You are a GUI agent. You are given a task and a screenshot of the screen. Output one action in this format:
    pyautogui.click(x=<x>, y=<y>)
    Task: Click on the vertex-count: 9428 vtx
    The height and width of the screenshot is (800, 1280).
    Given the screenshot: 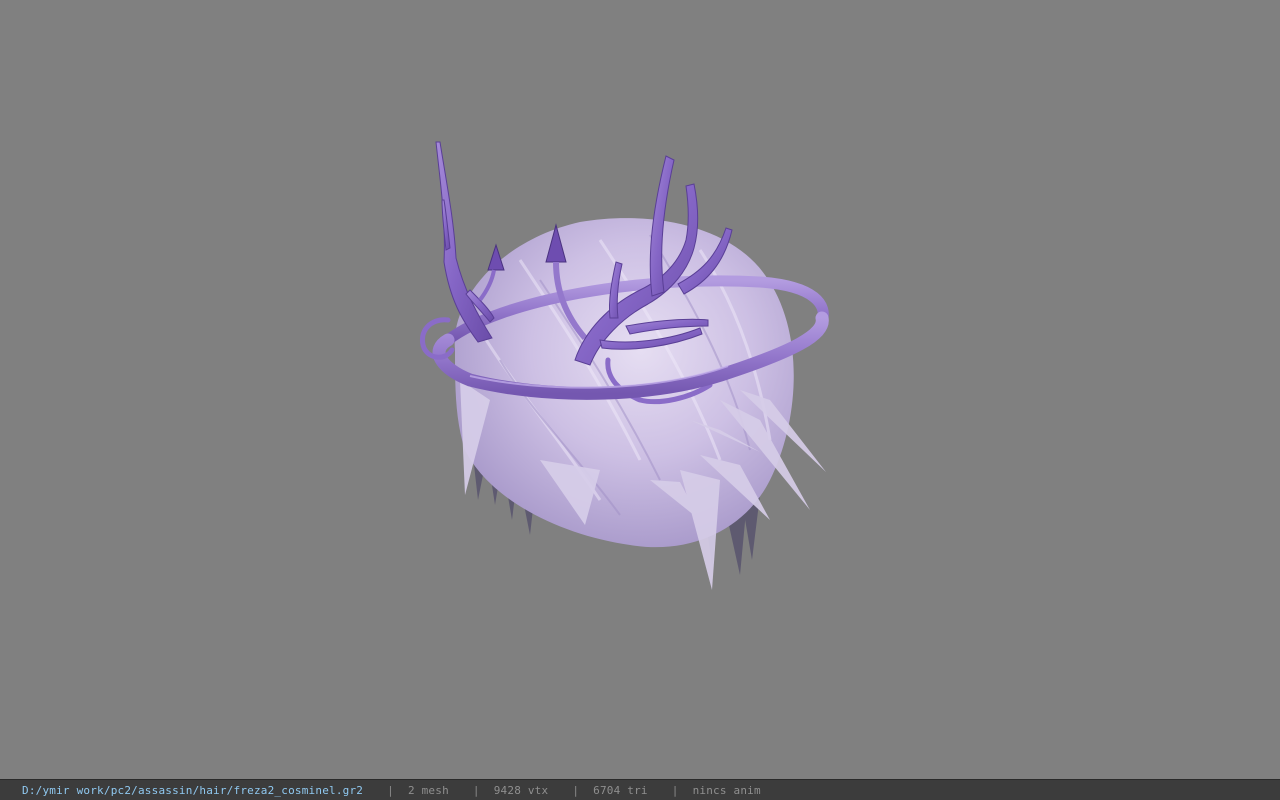 What is the action you would take?
    pyautogui.click(x=521, y=790)
    